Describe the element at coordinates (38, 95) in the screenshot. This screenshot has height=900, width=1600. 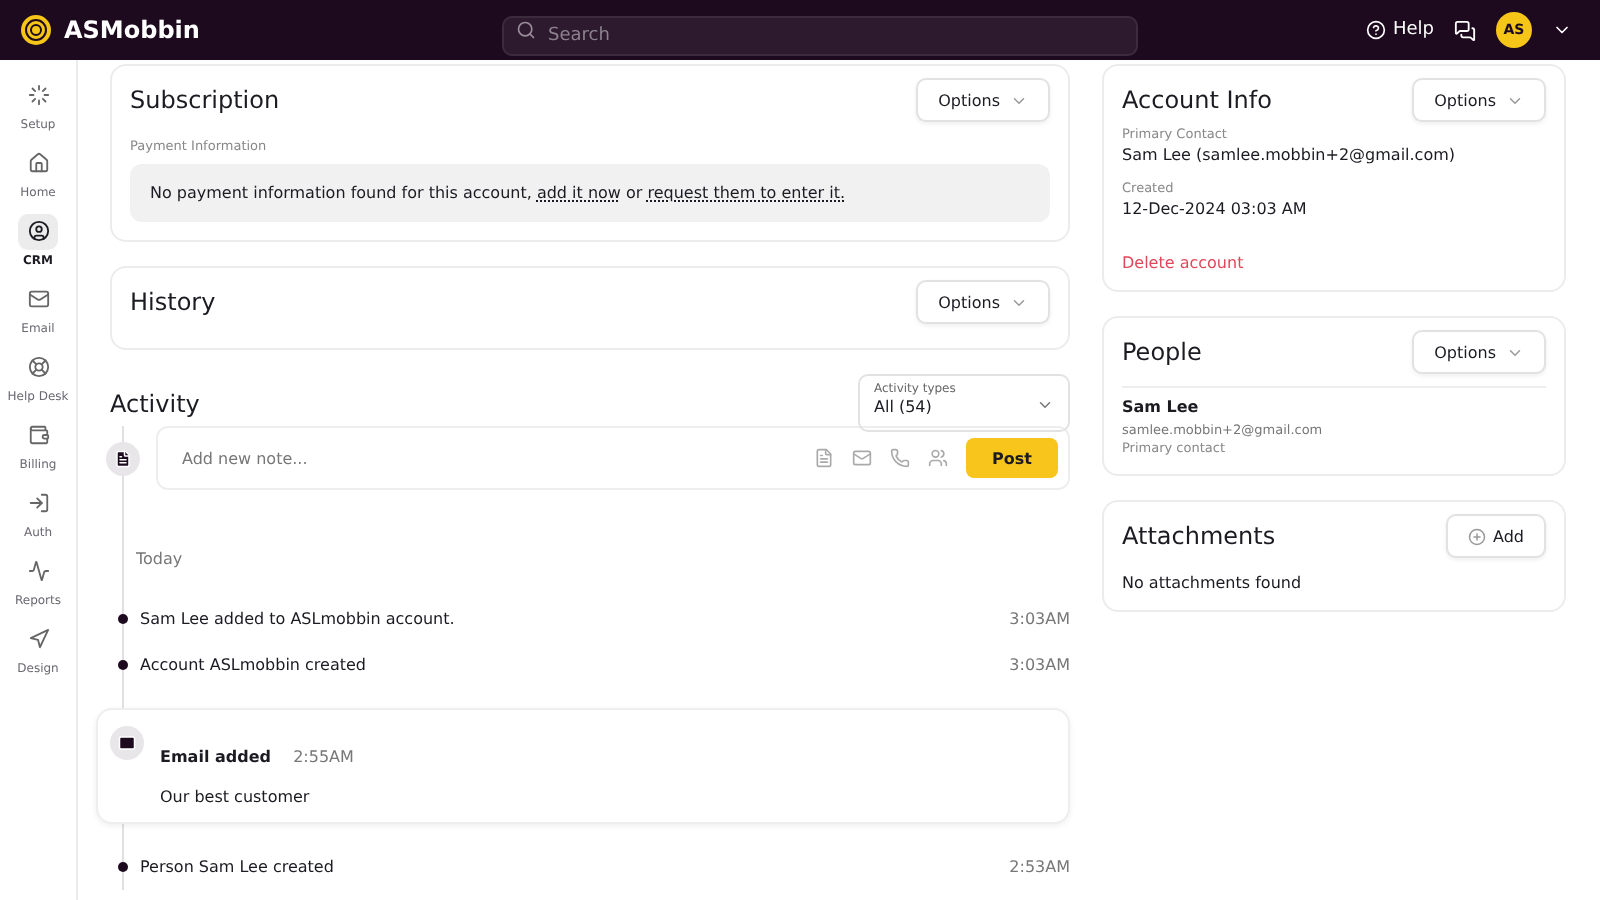
I see `spinner-icon` at that location.